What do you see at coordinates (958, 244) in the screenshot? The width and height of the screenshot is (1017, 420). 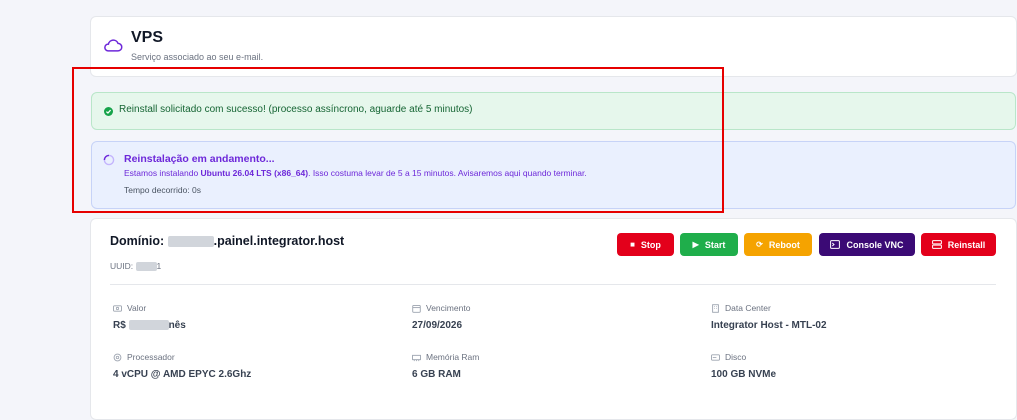 I see `reinstall-button: Reinstall` at bounding box center [958, 244].